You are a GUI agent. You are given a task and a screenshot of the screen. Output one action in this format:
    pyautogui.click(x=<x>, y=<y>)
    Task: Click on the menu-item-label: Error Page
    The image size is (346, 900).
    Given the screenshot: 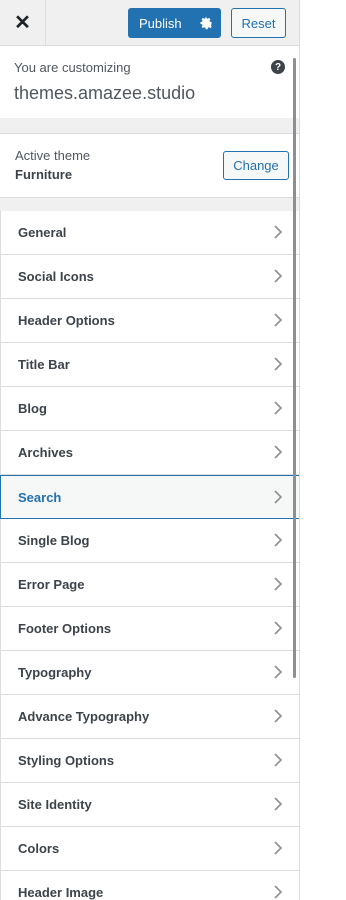 What is the action you would take?
    pyautogui.click(x=51, y=584)
    